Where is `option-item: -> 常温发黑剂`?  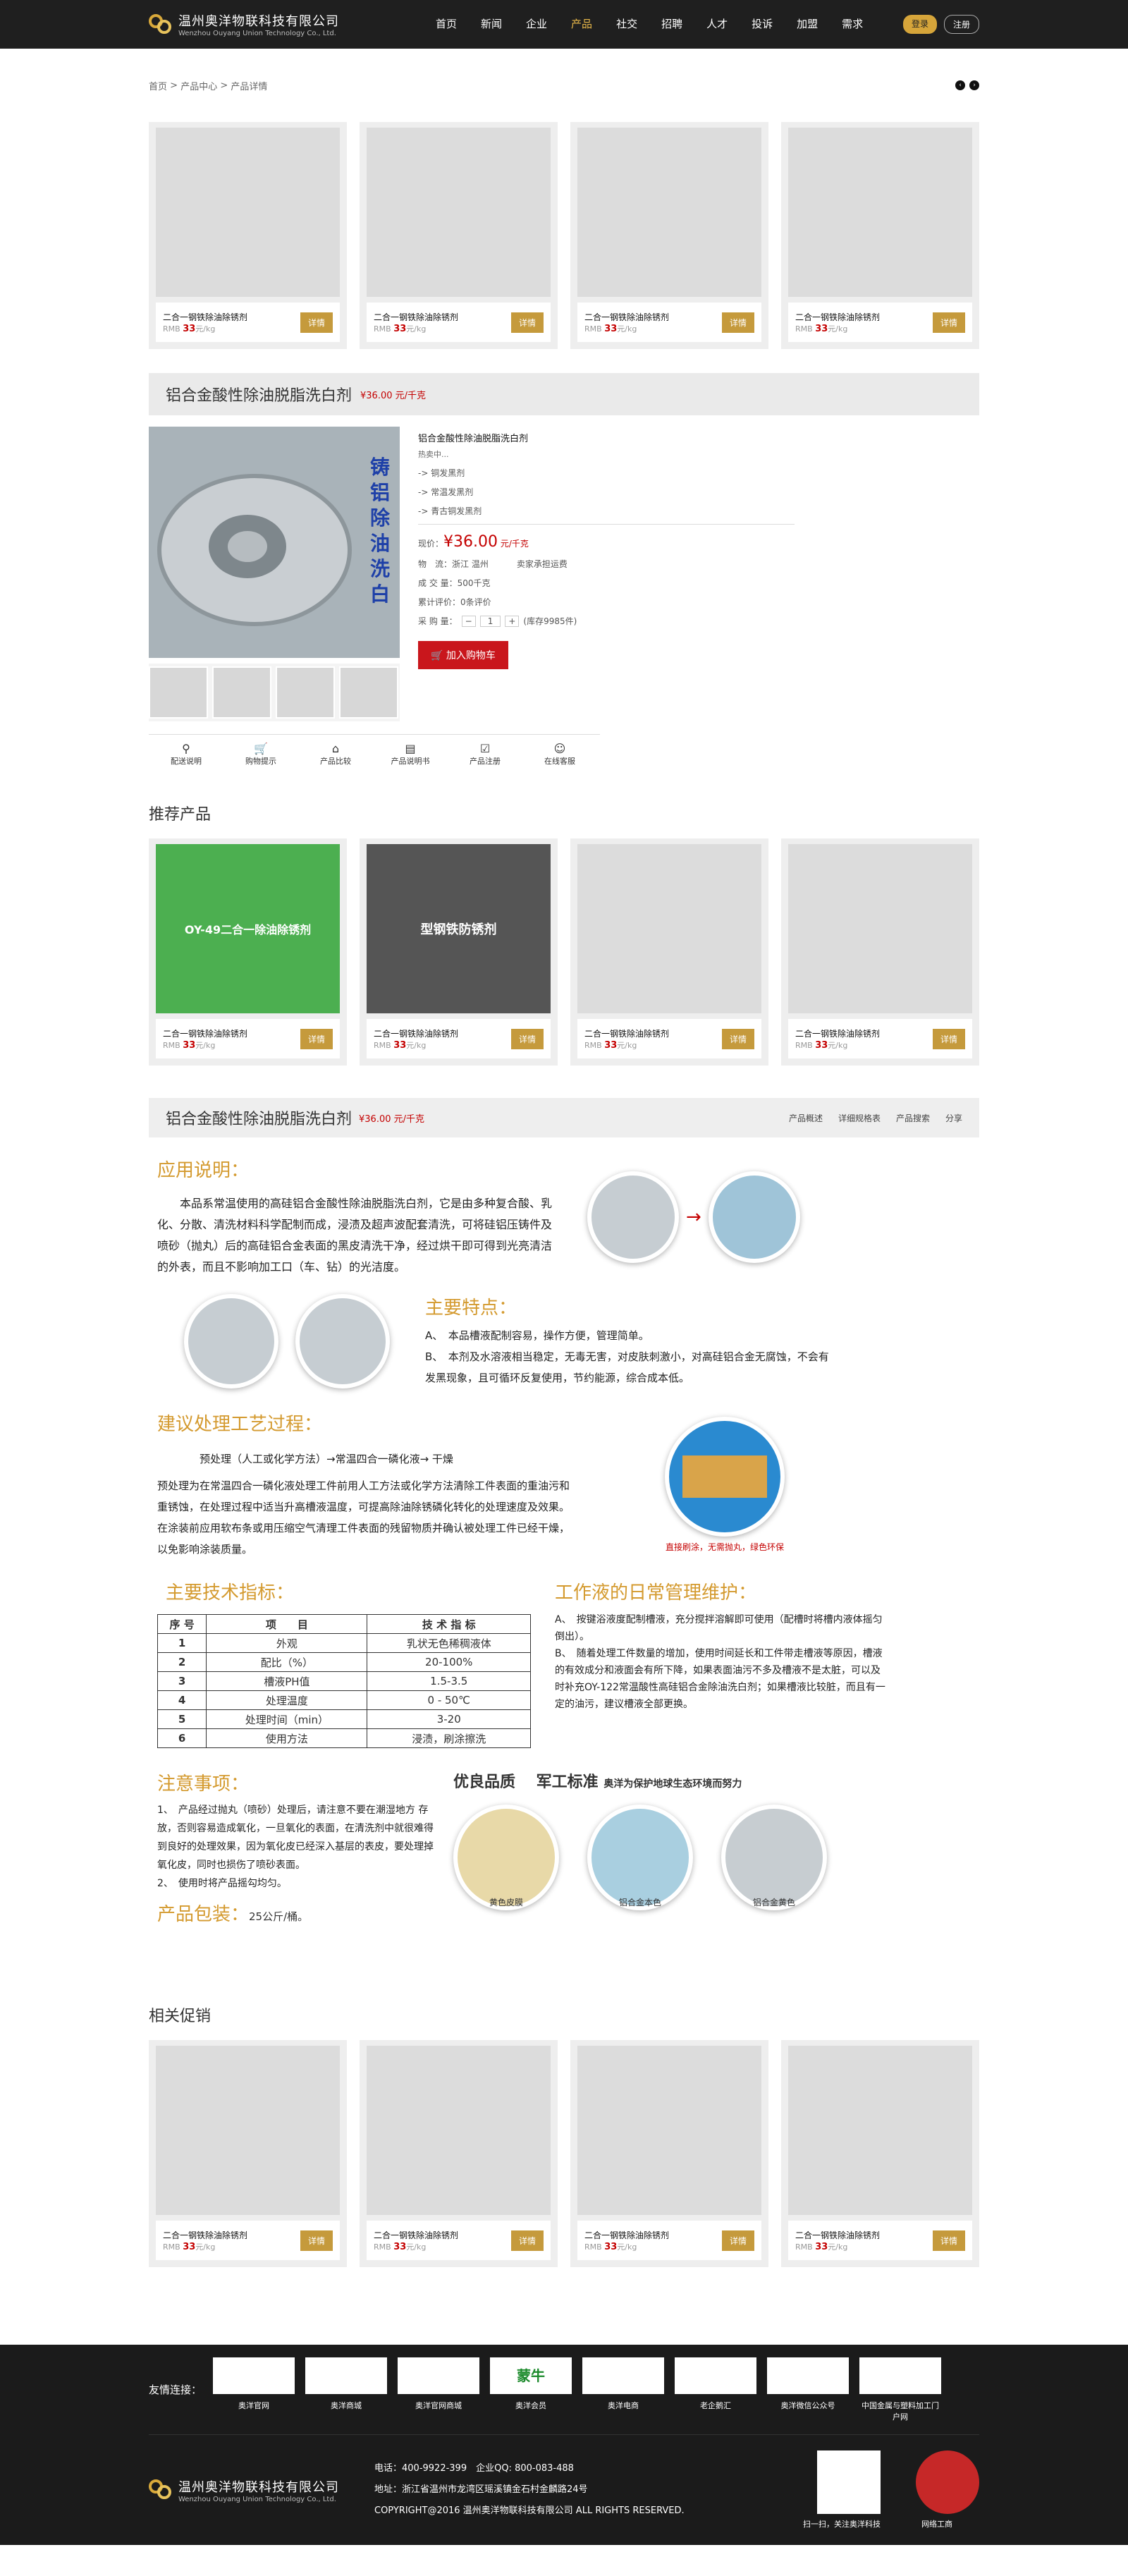
option-item: -> 常温发黑剂 is located at coordinates (606, 492).